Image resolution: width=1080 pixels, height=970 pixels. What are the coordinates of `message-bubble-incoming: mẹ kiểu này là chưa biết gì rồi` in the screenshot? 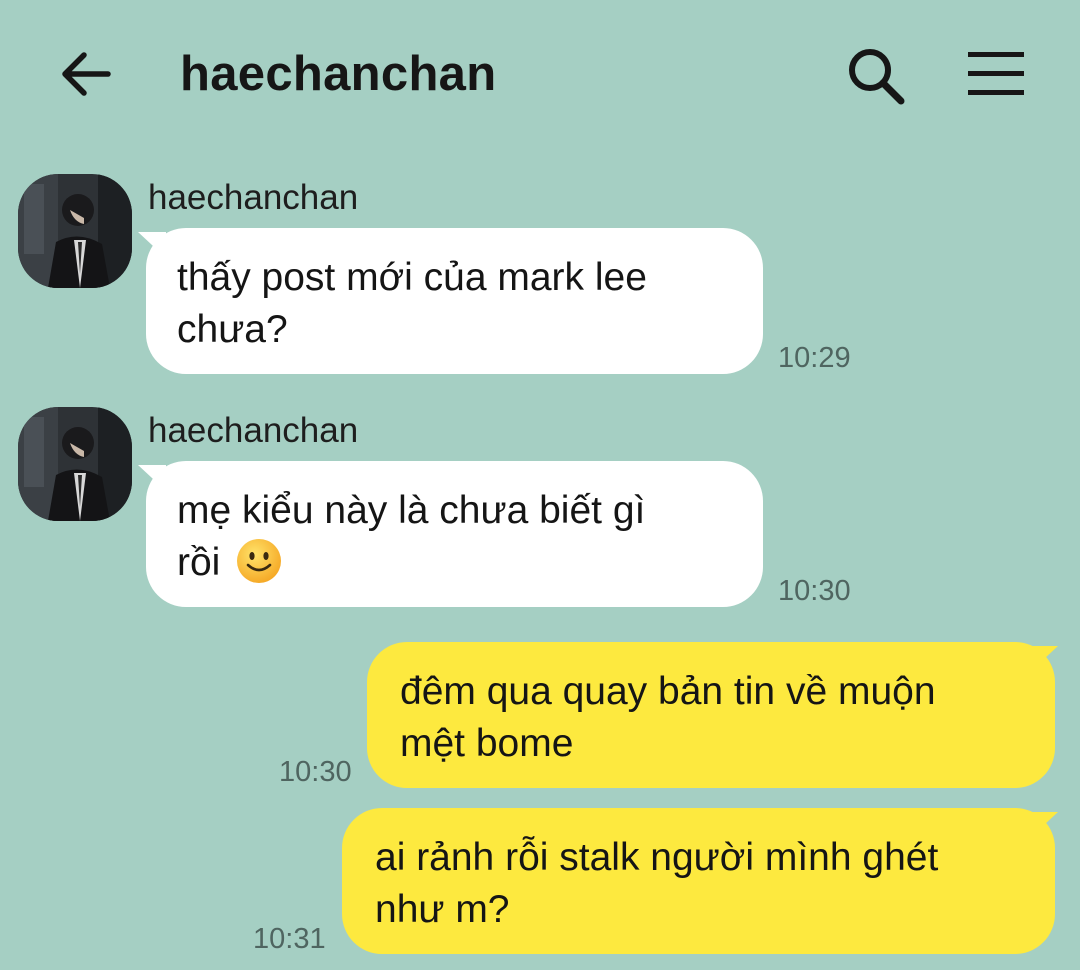 It's located at (454, 534).